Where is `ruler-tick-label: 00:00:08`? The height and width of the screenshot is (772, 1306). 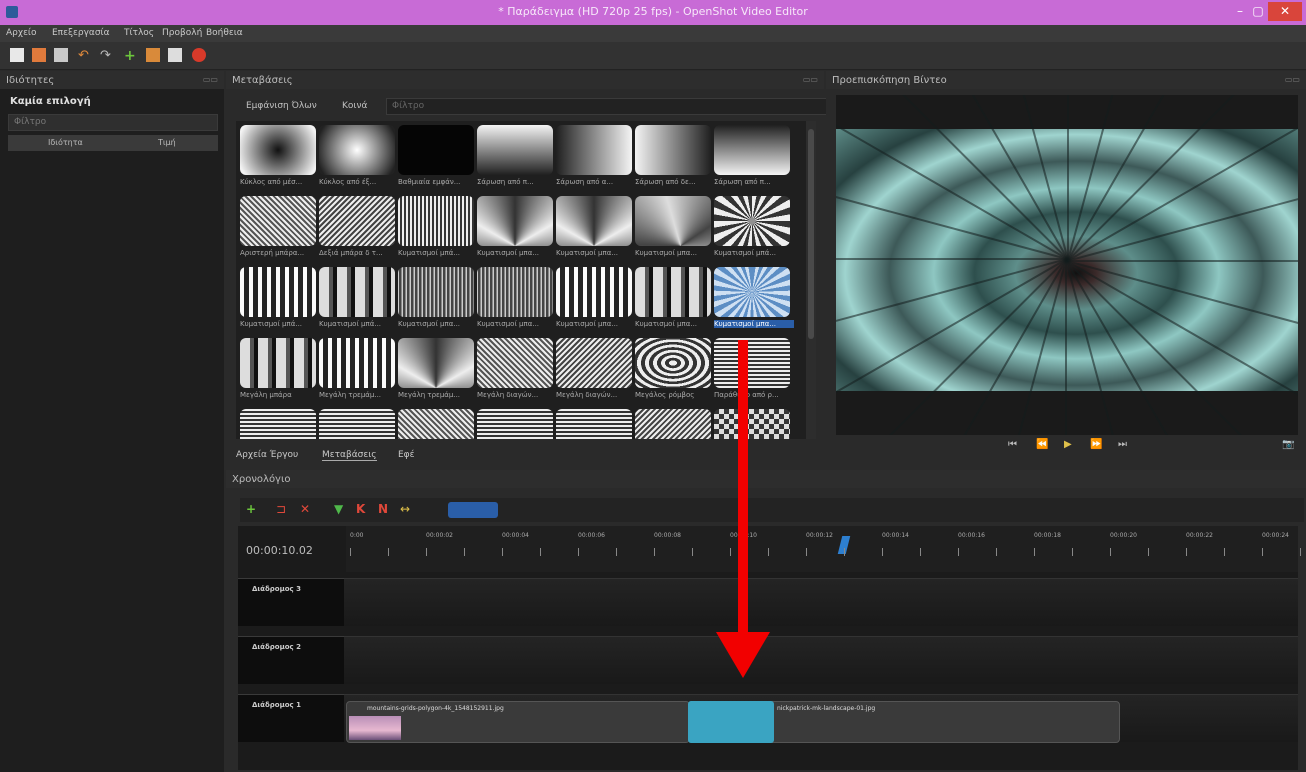 ruler-tick-label: 00:00:08 is located at coordinates (667, 535).